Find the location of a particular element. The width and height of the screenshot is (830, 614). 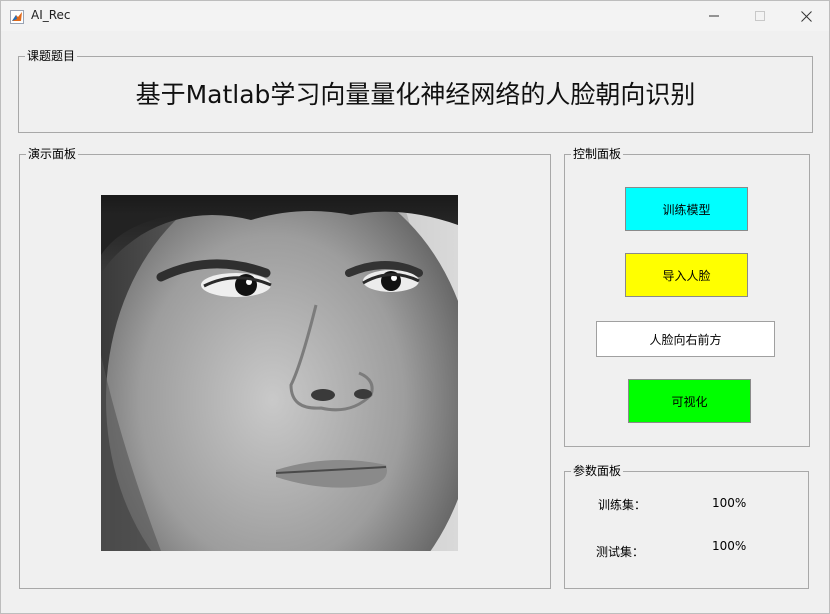

demo-panel-legend: 演示面板 is located at coordinates (52, 154).